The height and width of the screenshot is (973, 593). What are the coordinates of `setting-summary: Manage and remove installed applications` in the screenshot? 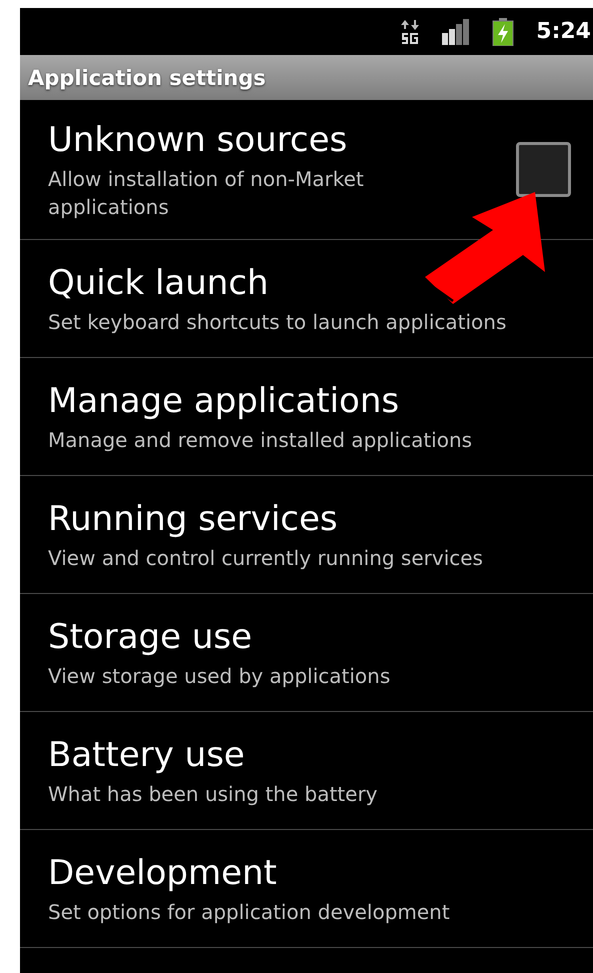 It's located at (261, 440).